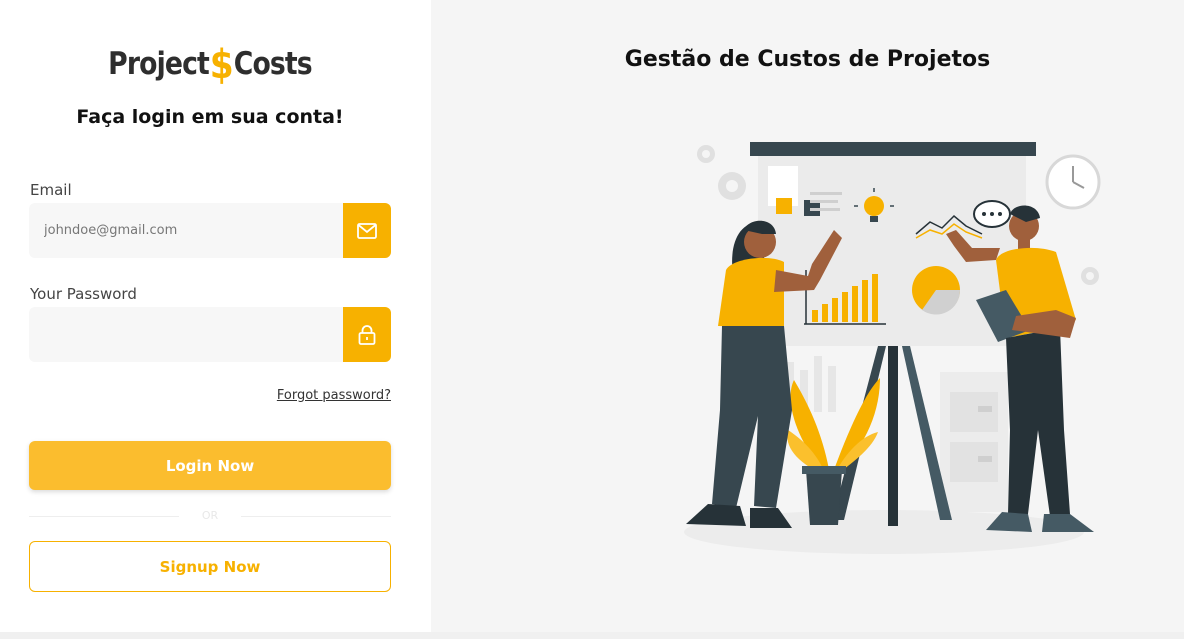 The height and width of the screenshot is (639, 1184). Describe the element at coordinates (186, 230) in the screenshot. I see `email-input` at that location.